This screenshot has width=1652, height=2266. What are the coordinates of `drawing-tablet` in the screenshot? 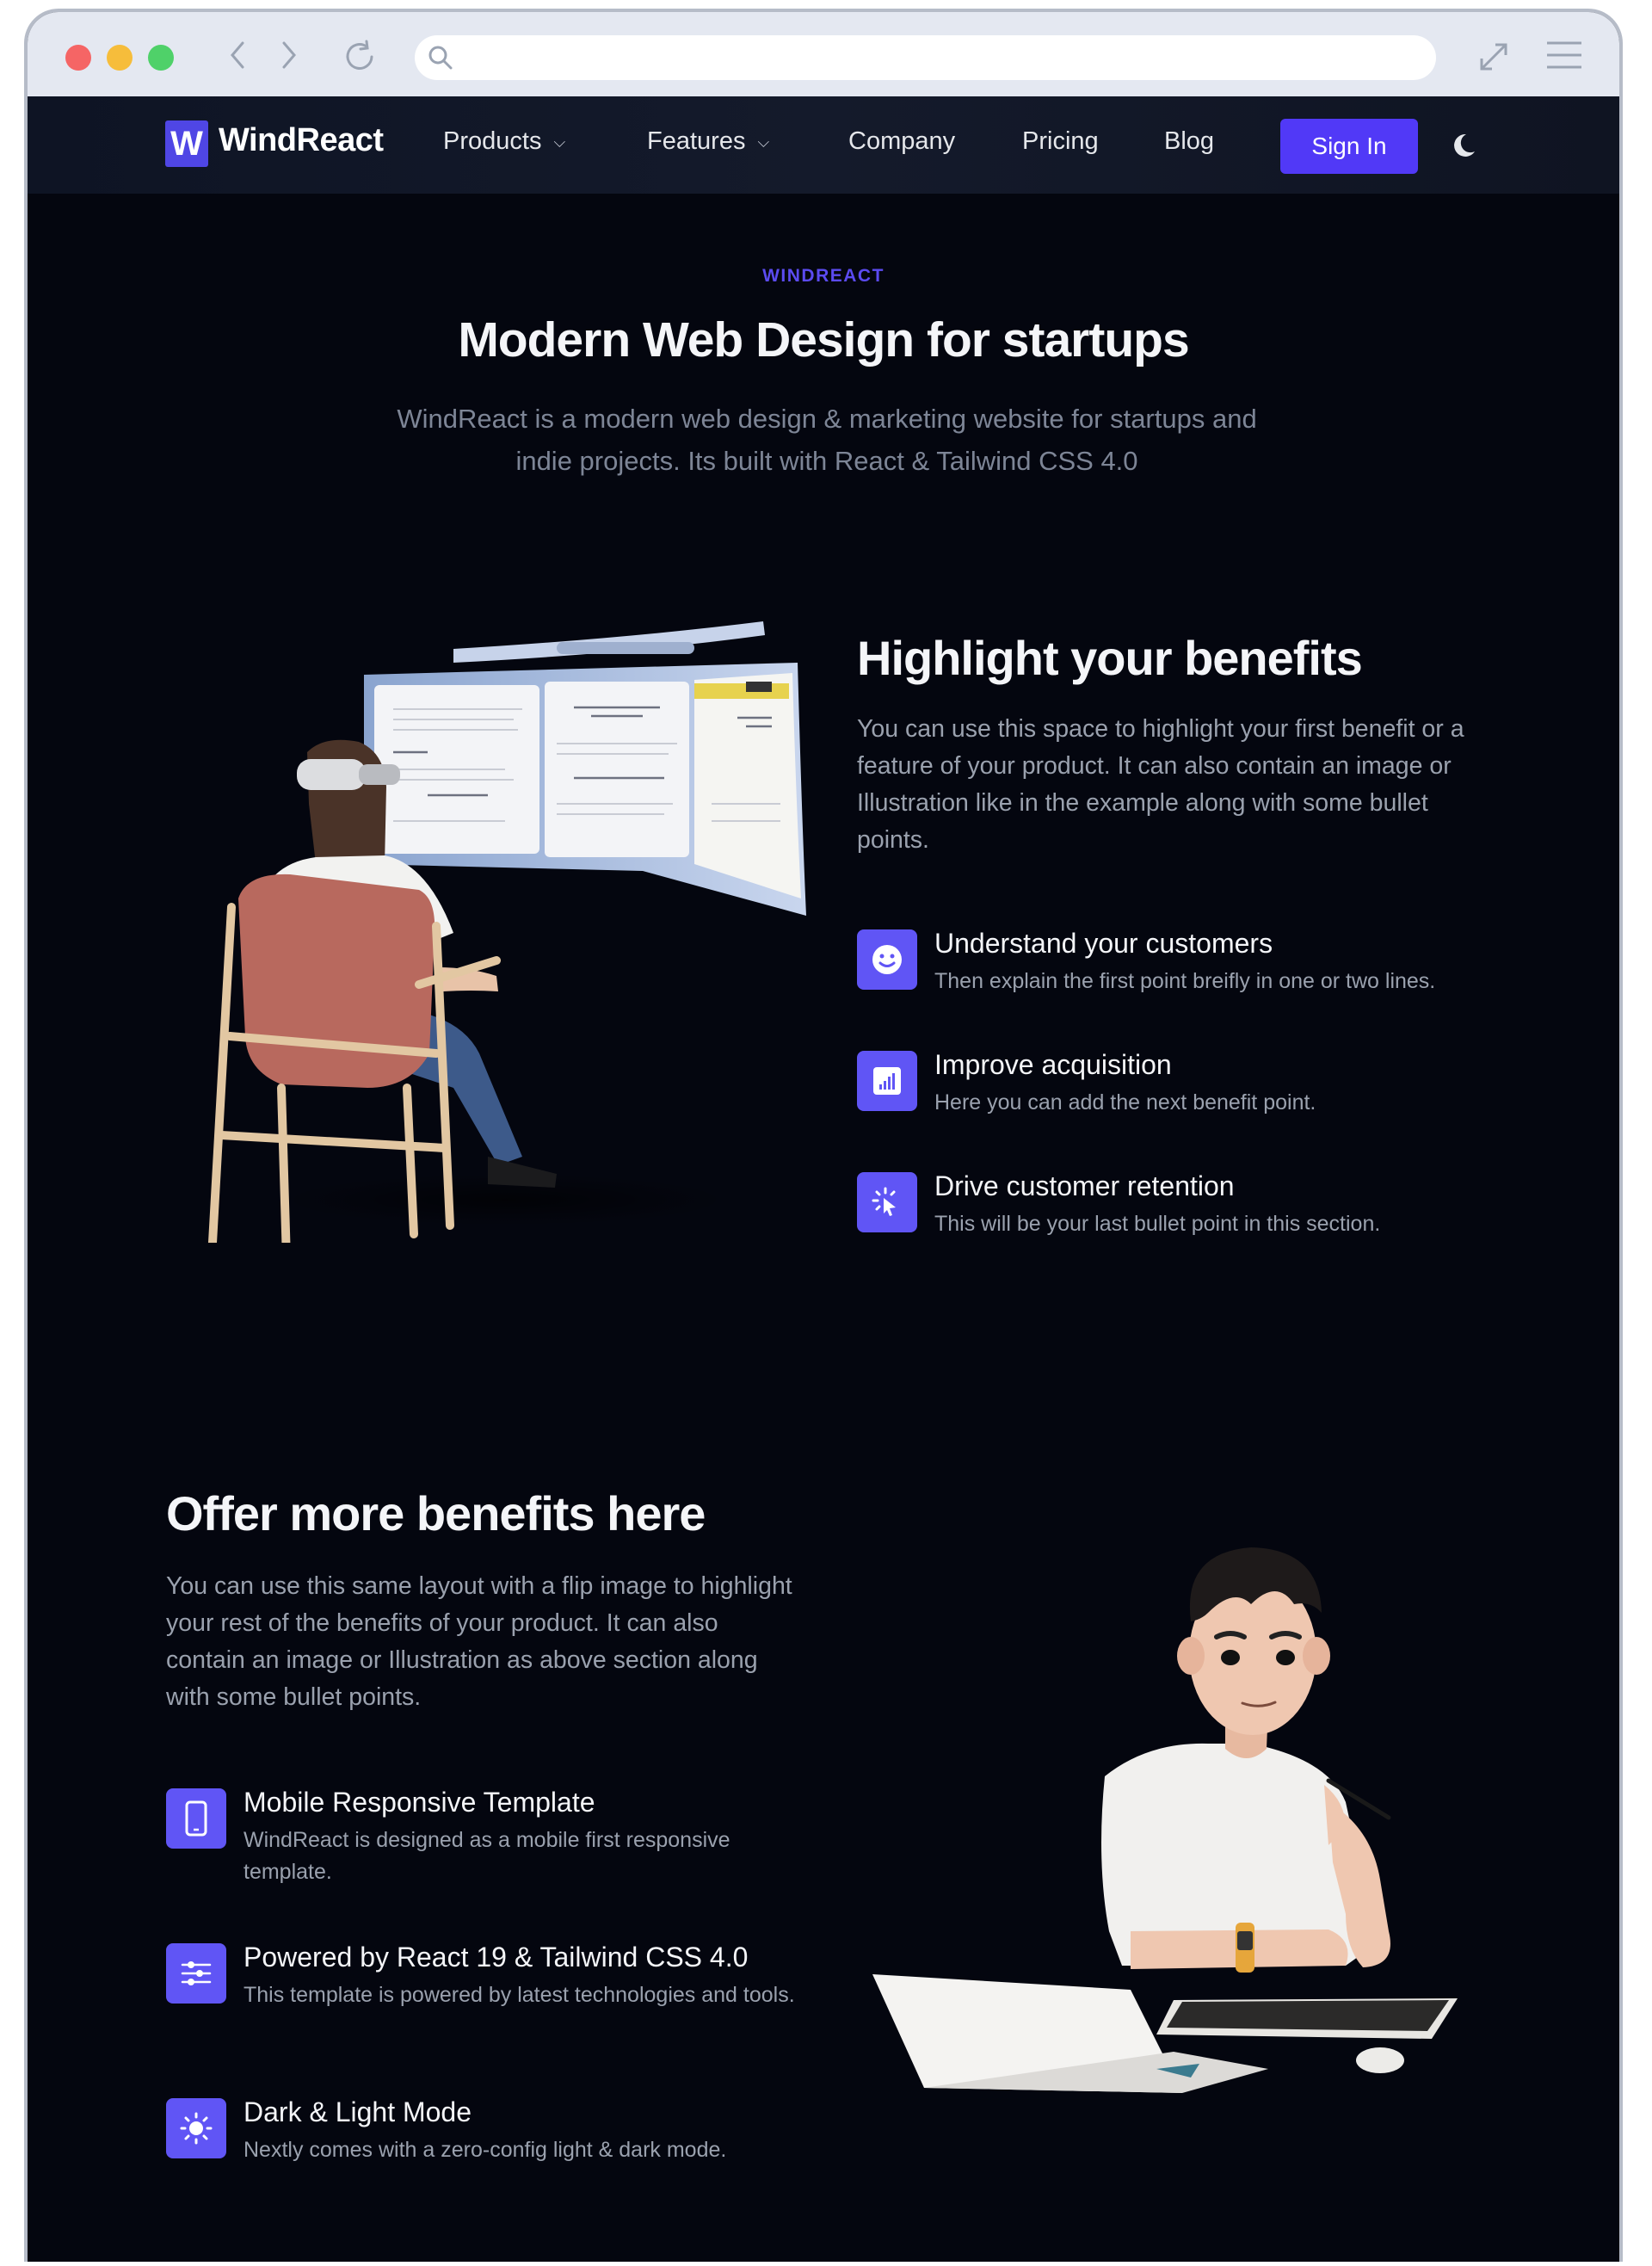 It's located at (1308, 2015).